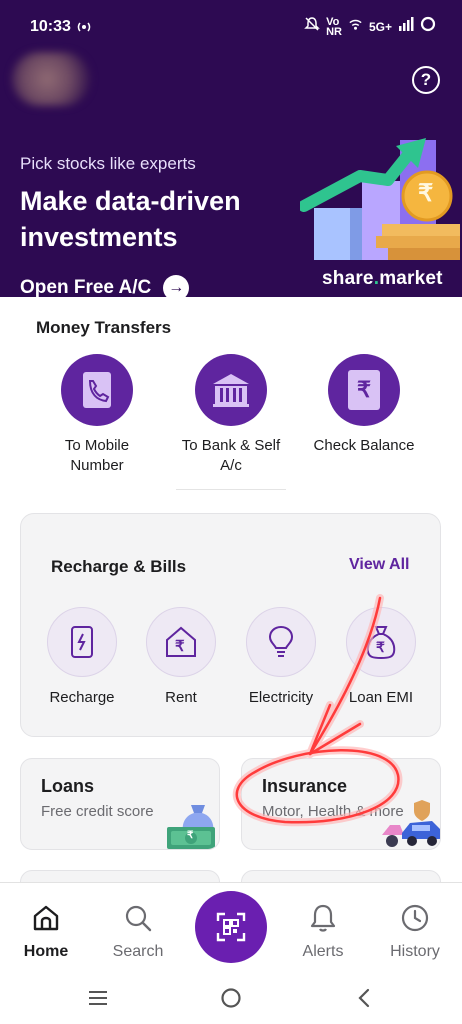  I want to click on wifi-calling-icon, so click(355, 27).